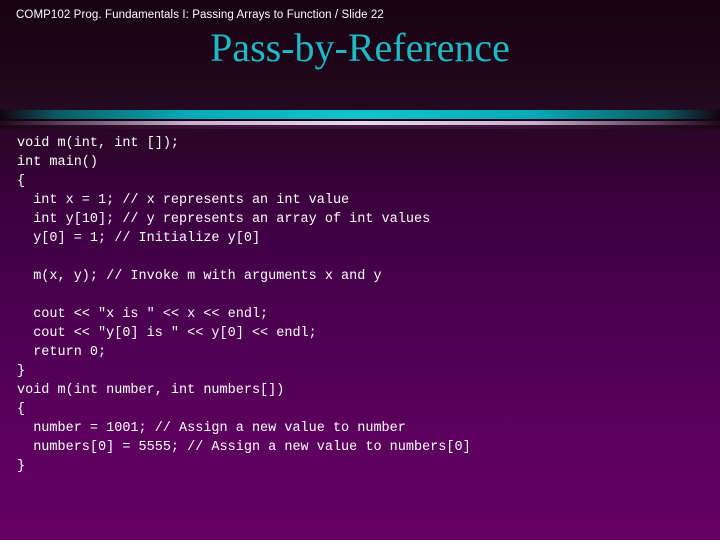  What do you see at coordinates (360, 114) in the screenshot?
I see `divider-band-teal` at bounding box center [360, 114].